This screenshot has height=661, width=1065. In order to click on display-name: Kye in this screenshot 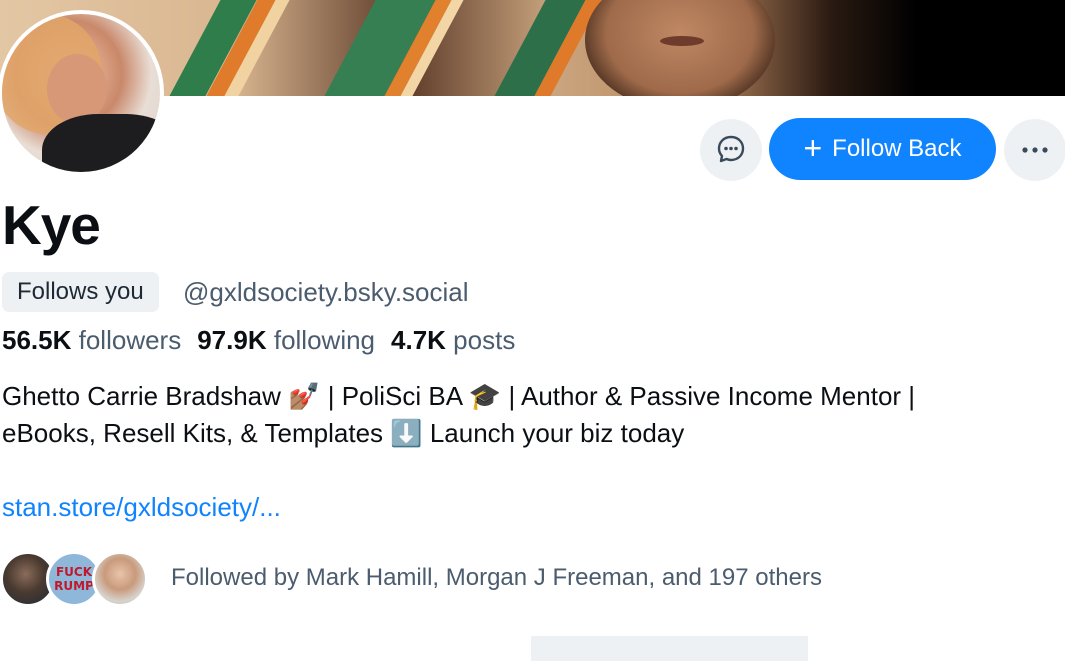, I will do `click(51, 225)`.